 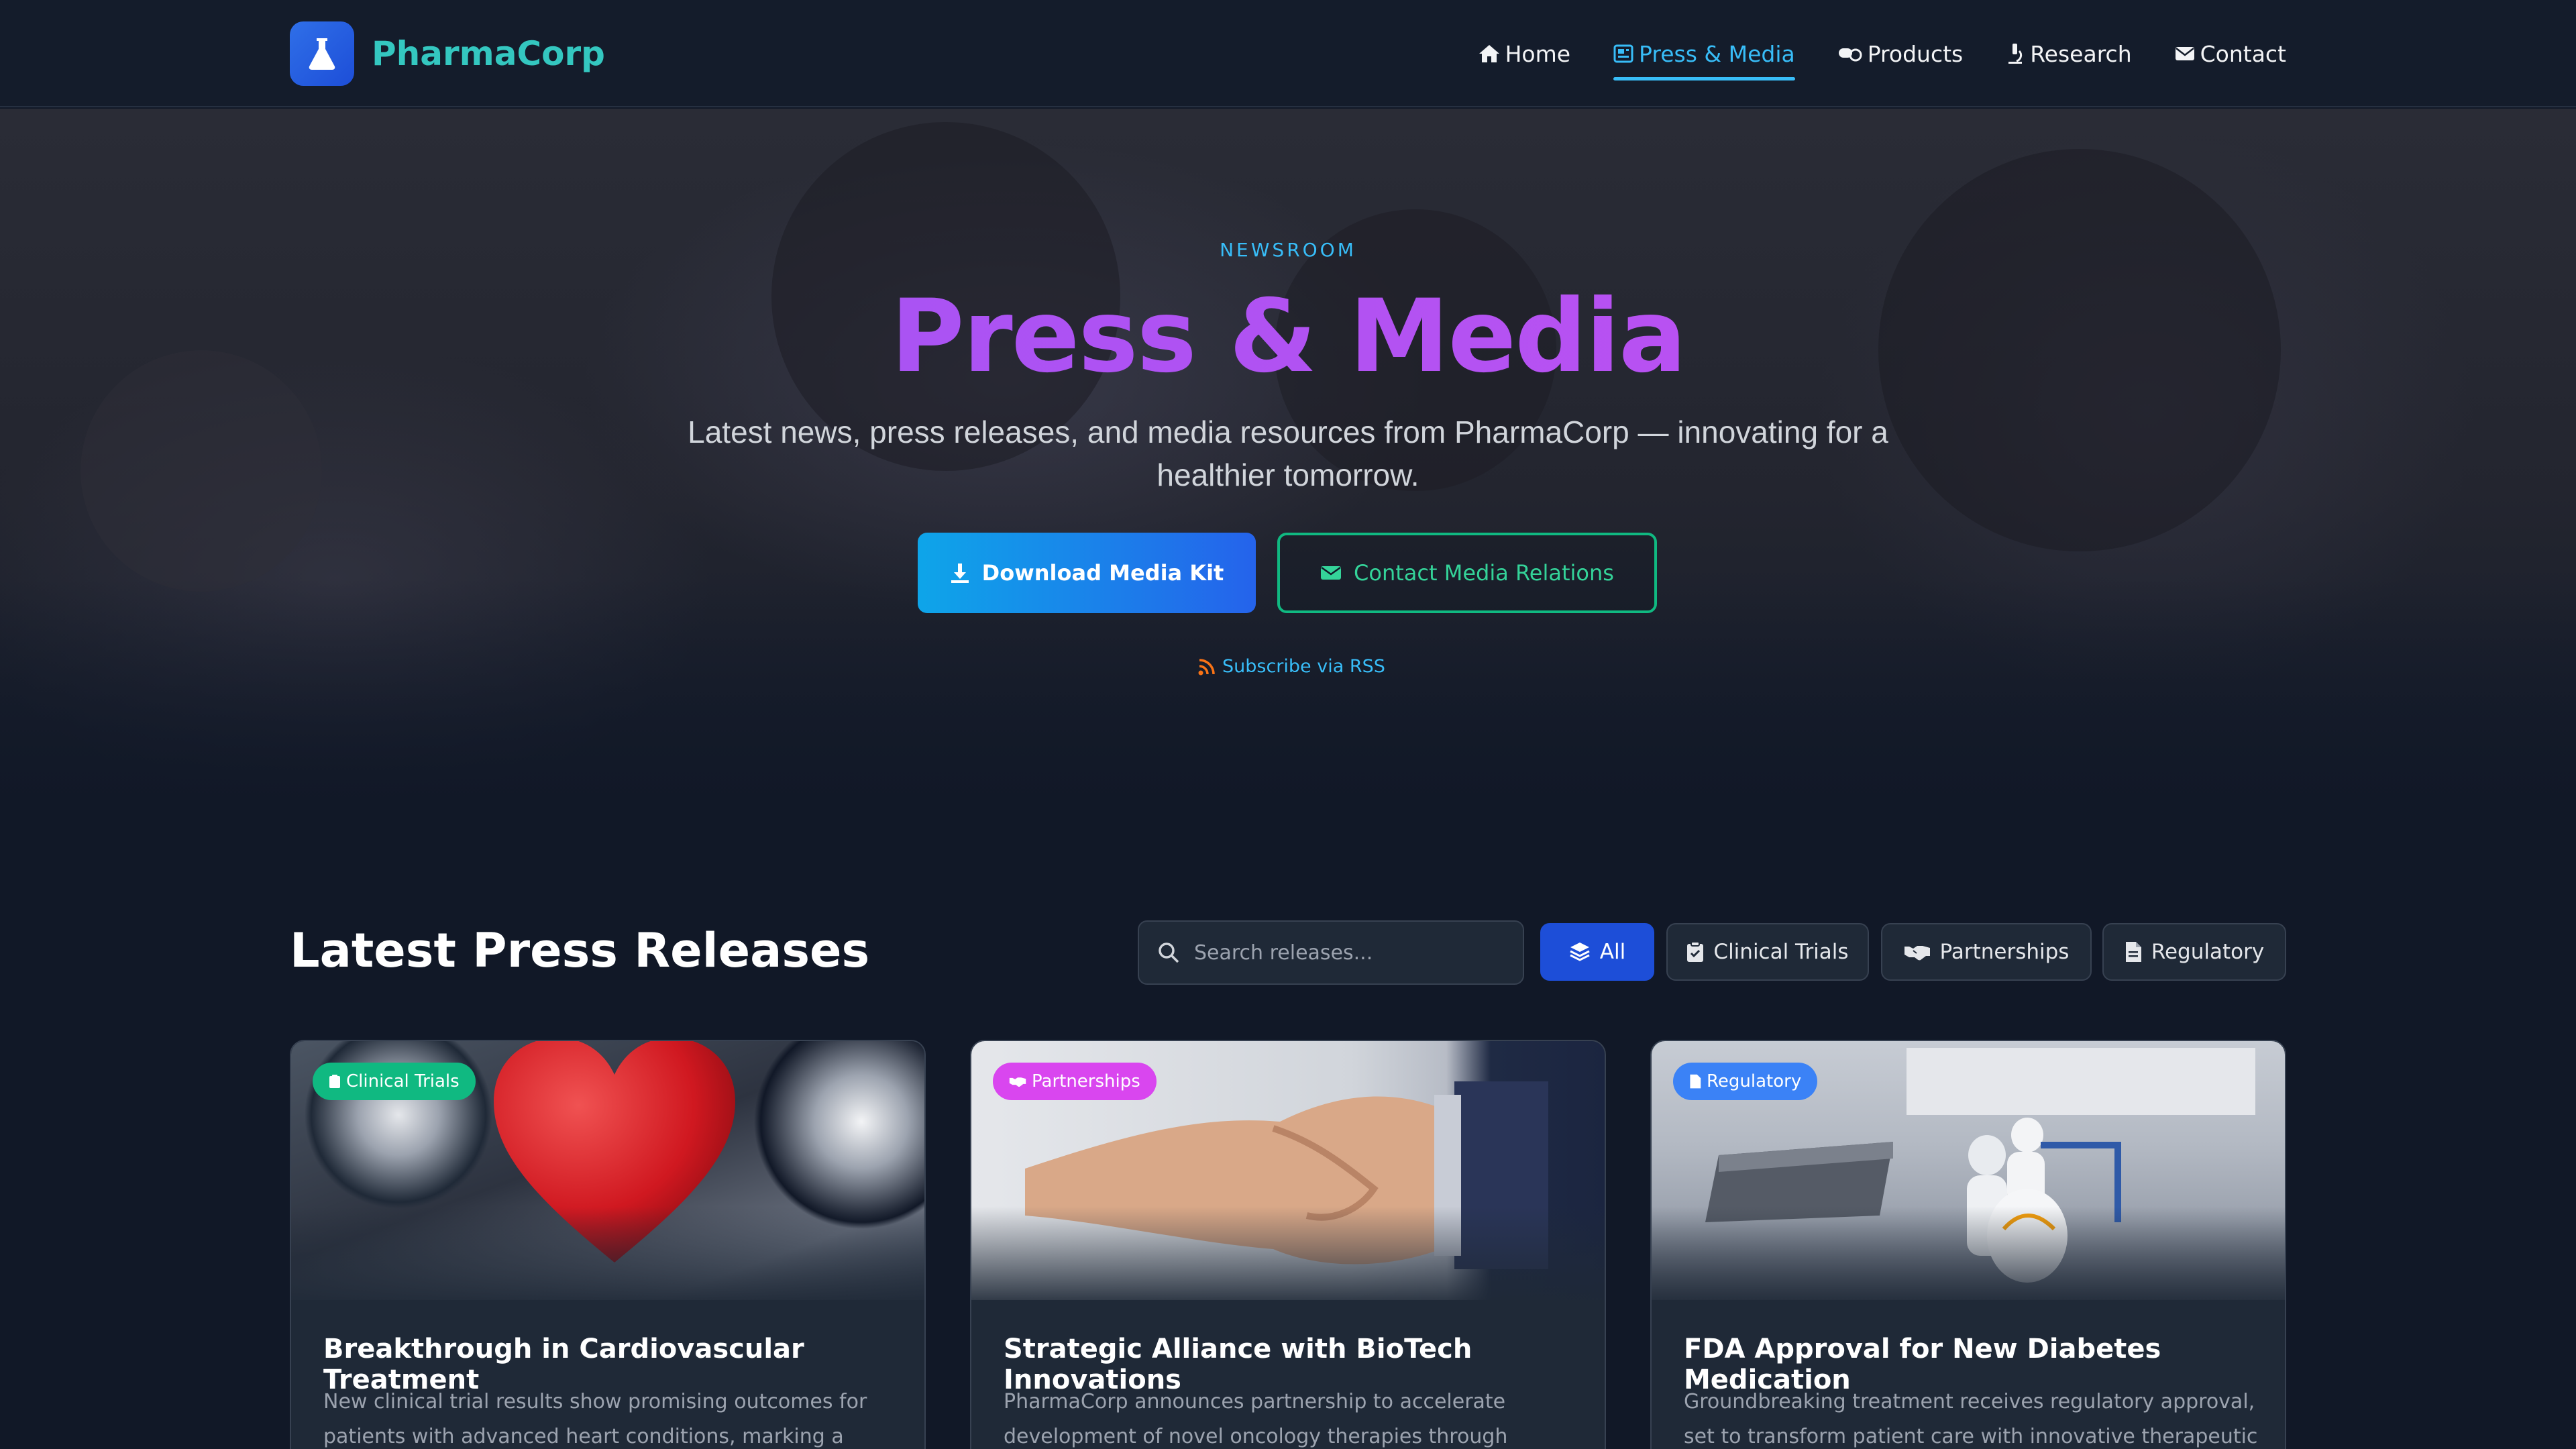 I want to click on search-box, so click(x=1331, y=952).